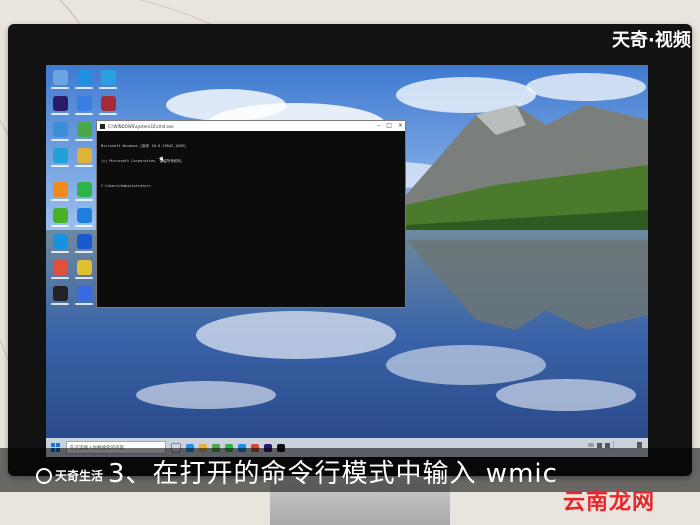  What do you see at coordinates (144, 146) in the screenshot?
I see `cmd-line: Microsoft Windows [版本 10.0.19042.1083]` at bounding box center [144, 146].